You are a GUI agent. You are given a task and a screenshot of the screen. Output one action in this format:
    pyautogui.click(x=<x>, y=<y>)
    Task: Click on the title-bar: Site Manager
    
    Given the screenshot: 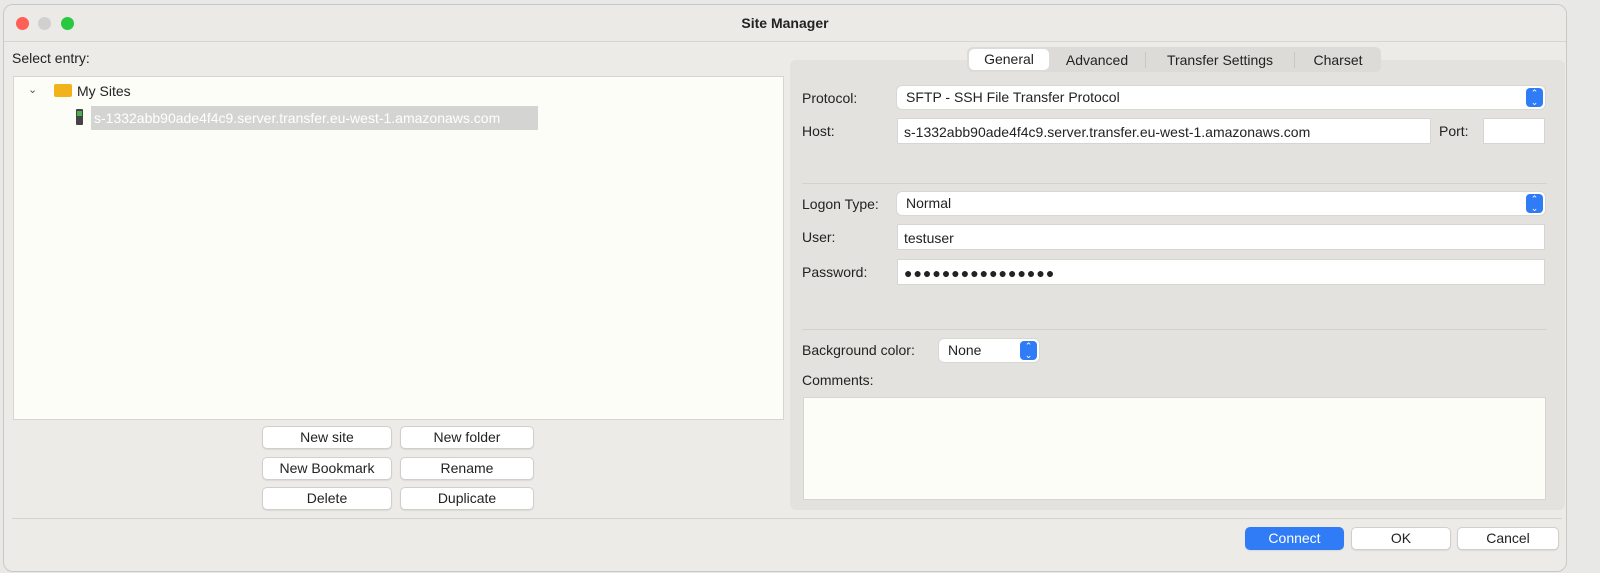 What is the action you would take?
    pyautogui.click(x=785, y=23)
    